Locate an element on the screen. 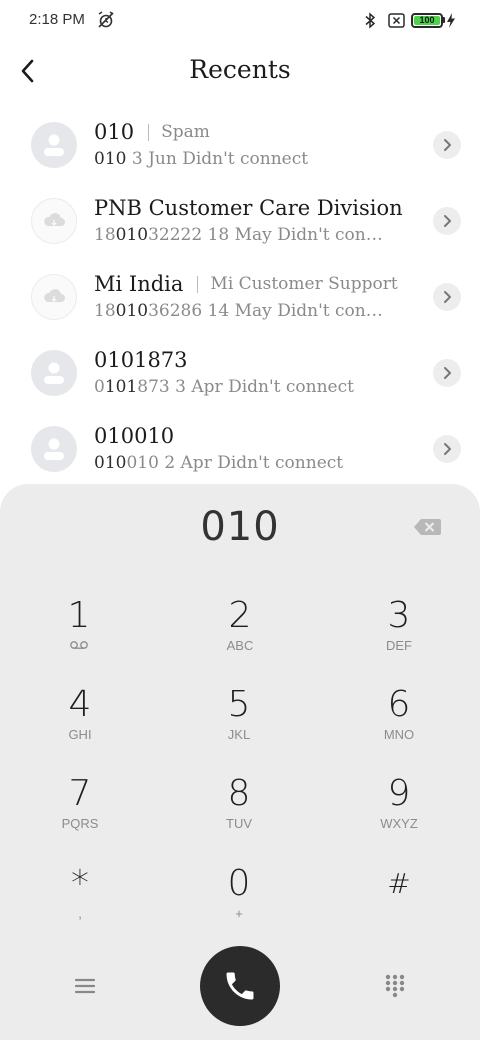 The image size is (480, 1040). call-date: 18 May is located at coordinates (239, 235).